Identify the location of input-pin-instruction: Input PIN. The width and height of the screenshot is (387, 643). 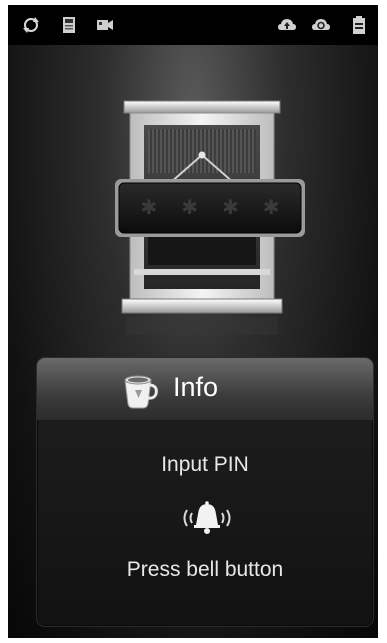
(205, 464).